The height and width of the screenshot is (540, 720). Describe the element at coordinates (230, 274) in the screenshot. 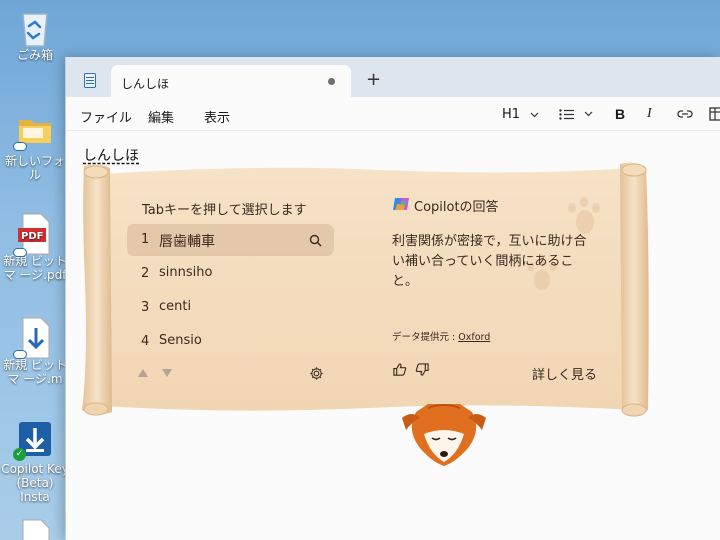

I see `candidate-item-2: 2 sinnsiho` at that location.